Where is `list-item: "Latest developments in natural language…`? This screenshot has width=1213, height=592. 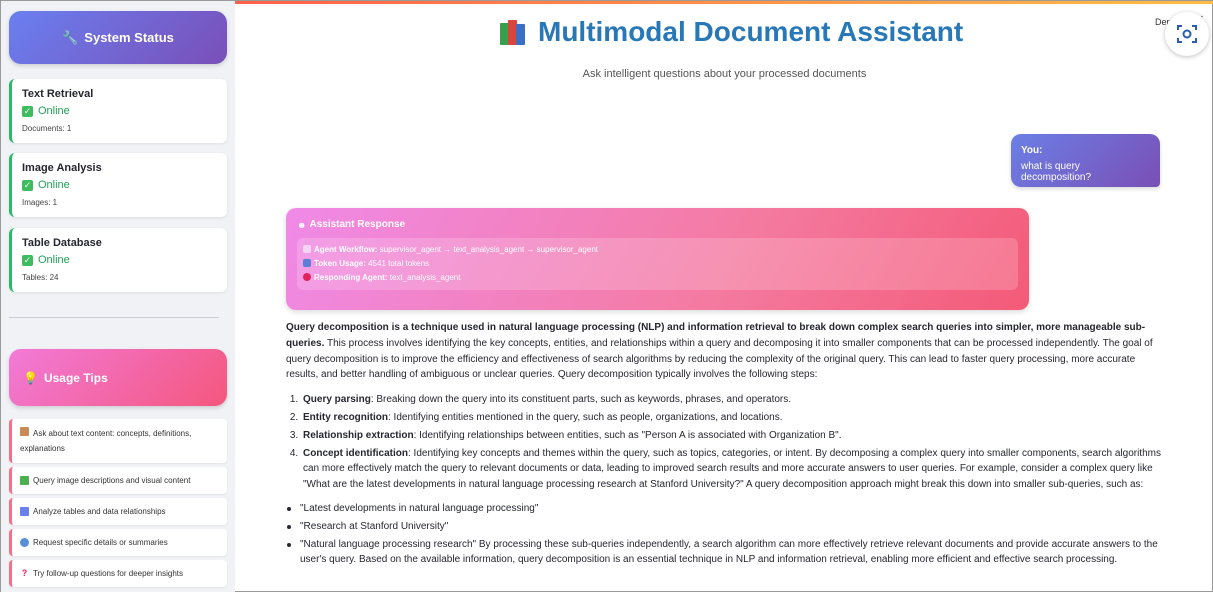
list-item: "Latest developments in natural language… is located at coordinates (724, 509).